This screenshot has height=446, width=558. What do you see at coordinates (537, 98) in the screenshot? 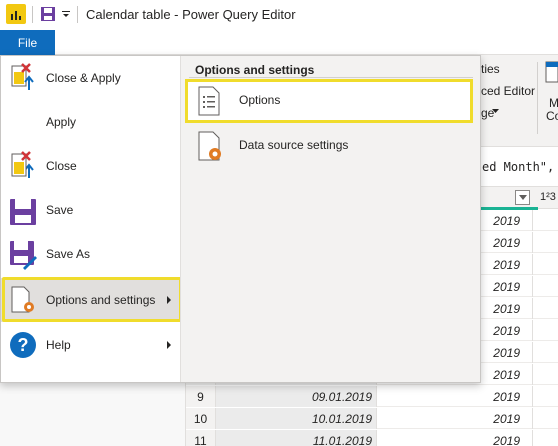
I see `ribbon-separator` at bounding box center [537, 98].